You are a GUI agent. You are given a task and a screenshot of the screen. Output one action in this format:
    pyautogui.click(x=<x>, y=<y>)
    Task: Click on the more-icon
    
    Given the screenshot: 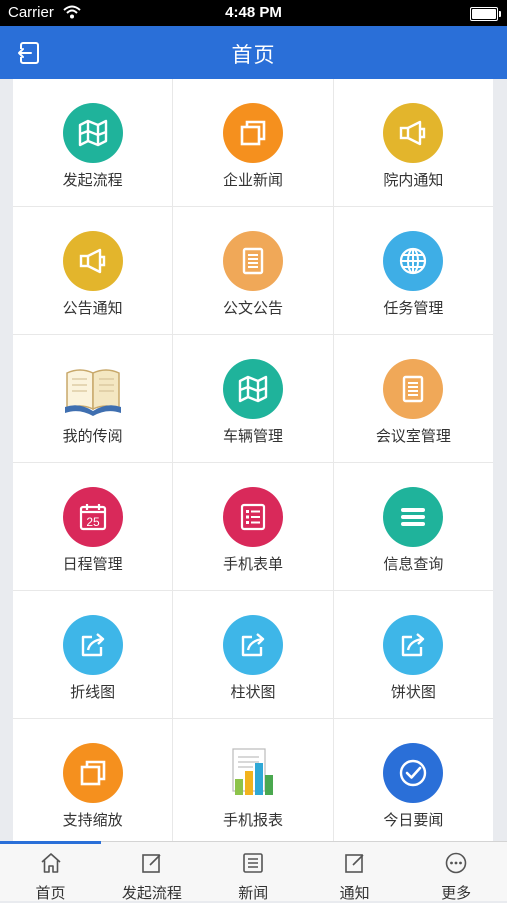 What is the action you would take?
    pyautogui.click(x=456, y=863)
    